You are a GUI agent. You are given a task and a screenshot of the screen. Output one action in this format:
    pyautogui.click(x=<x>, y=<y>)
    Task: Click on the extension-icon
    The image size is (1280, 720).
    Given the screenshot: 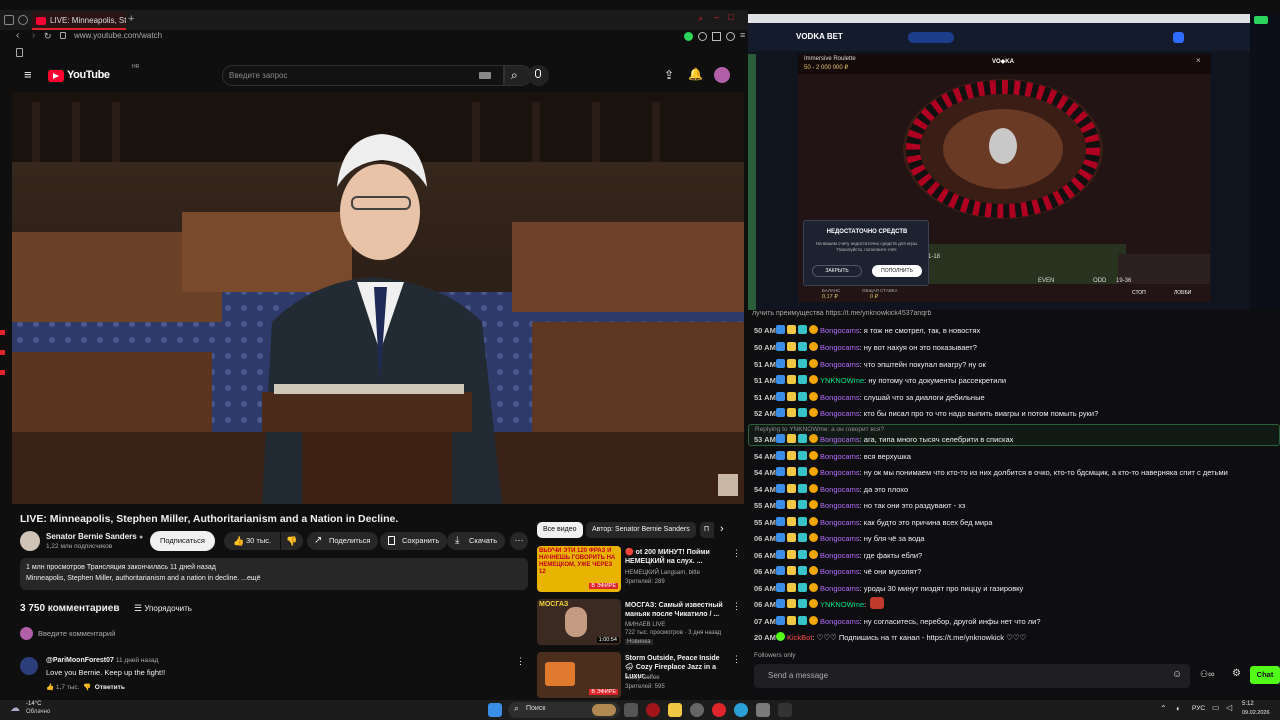 What is the action you would take?
    pyautogui.click(x=702, y=36)
    